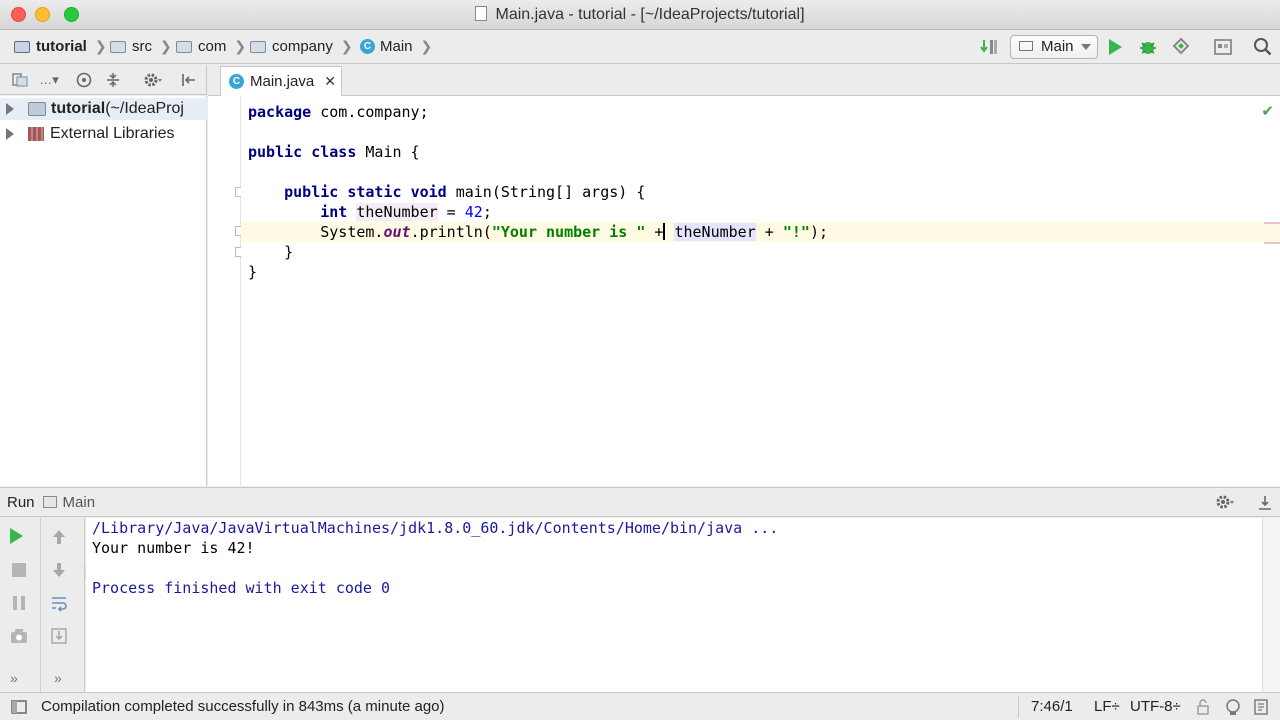  I want to click on project-structure-icon, so click(1223, 47).